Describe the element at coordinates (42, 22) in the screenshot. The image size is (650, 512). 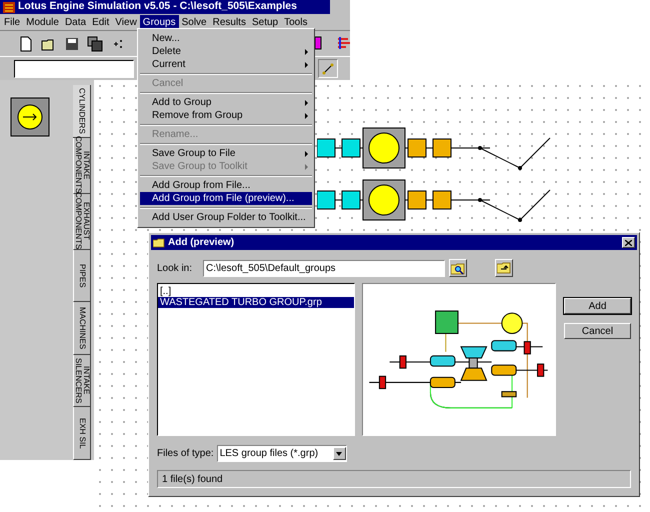
I see `menu-bar-item: Module` at that location.